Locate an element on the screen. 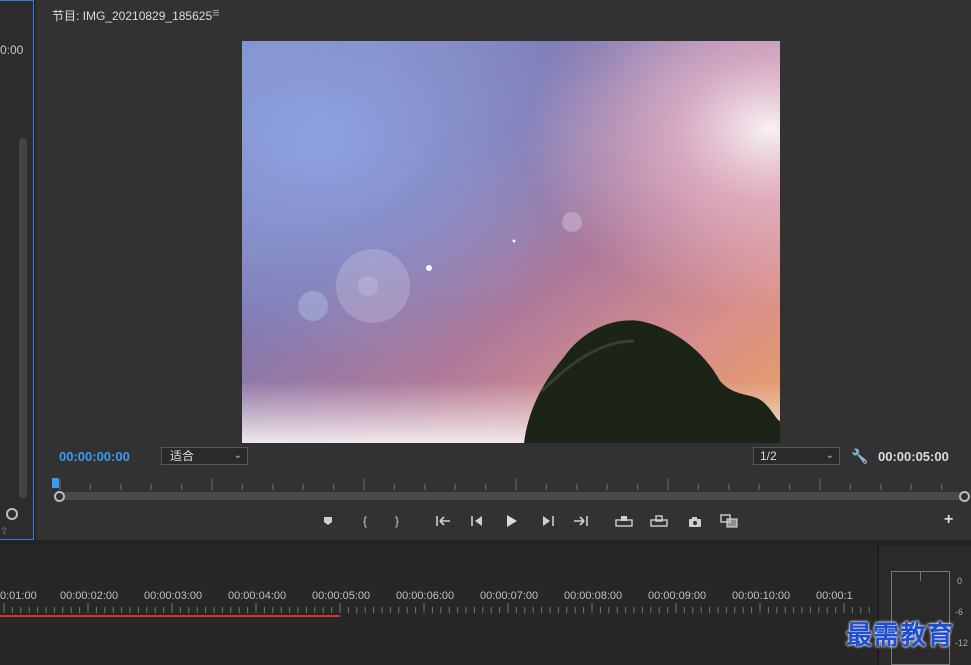  mark-out-icon: } is located at coordinates (396, 521).